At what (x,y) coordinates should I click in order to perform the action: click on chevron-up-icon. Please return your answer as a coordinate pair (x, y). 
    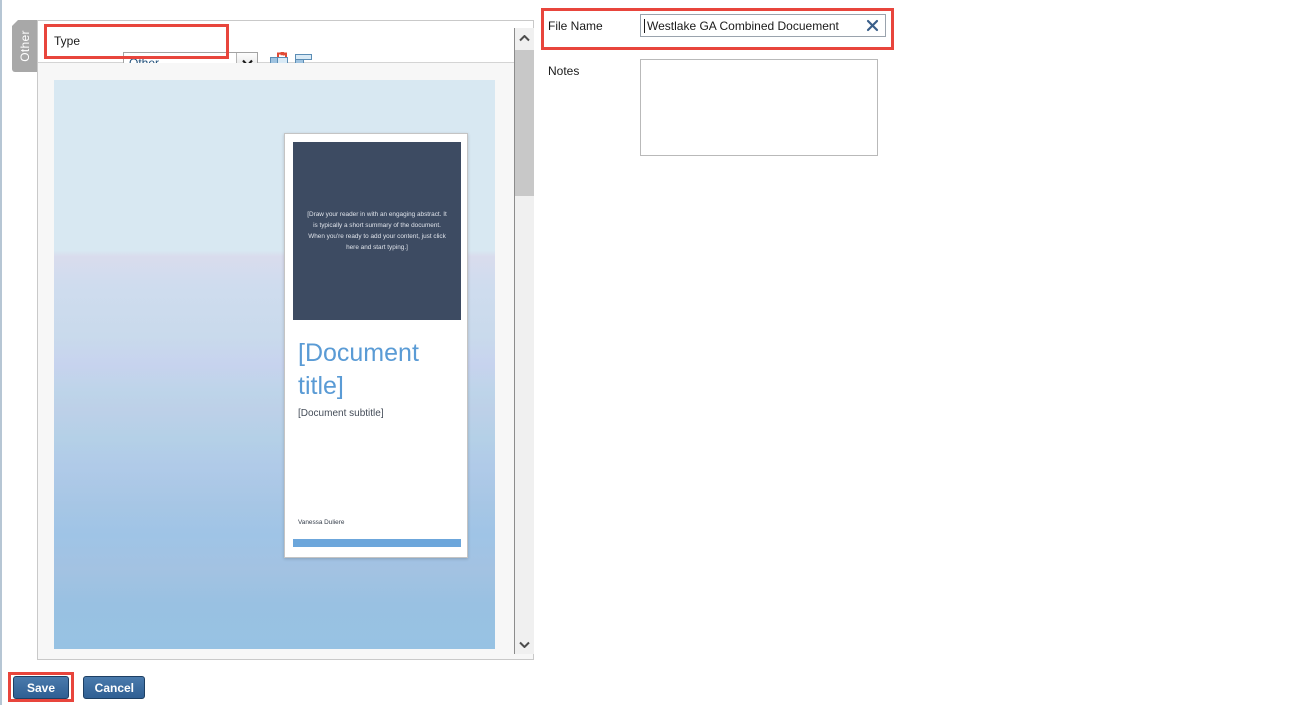
    Looking at the image, I should click on (524, 38).